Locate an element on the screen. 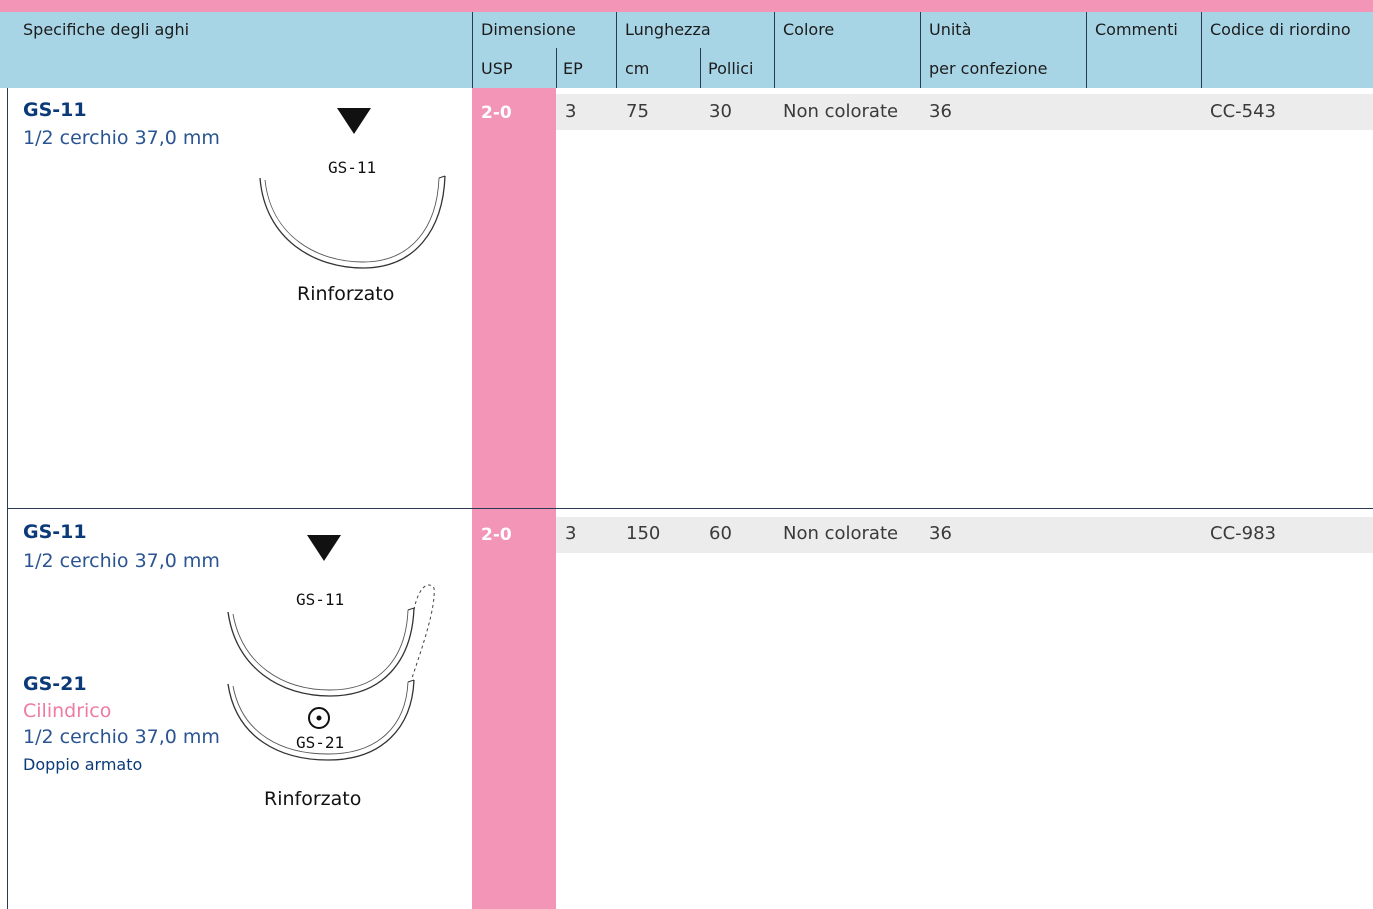 This screenshot has width=1373, height=909. pollici-value: 30 is located at coordinates (720, 111).